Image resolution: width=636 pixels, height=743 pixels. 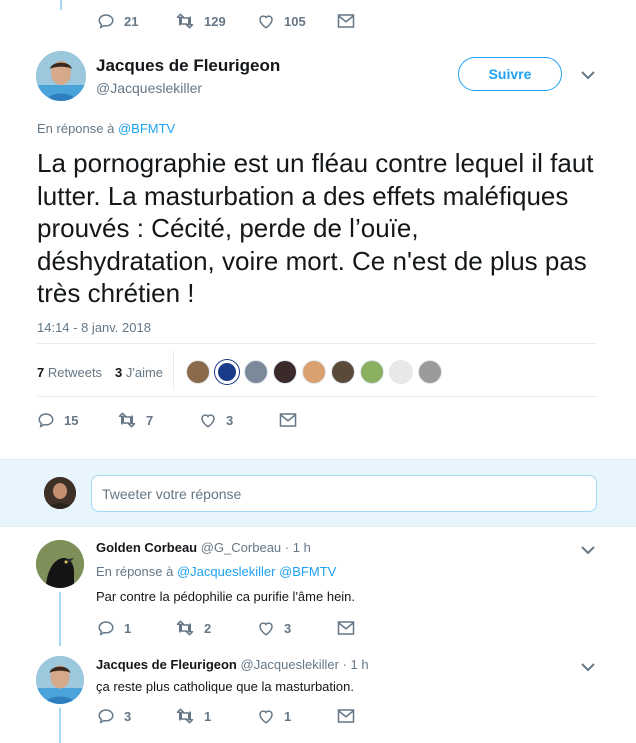 I want to click on retweet-count: 2, so click(x=208, y=628).